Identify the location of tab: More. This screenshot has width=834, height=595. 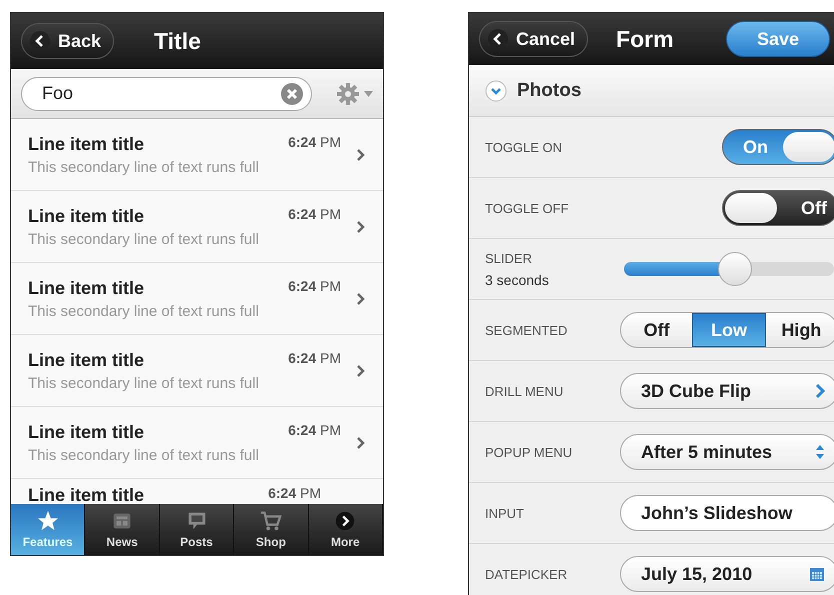
(346, 529).